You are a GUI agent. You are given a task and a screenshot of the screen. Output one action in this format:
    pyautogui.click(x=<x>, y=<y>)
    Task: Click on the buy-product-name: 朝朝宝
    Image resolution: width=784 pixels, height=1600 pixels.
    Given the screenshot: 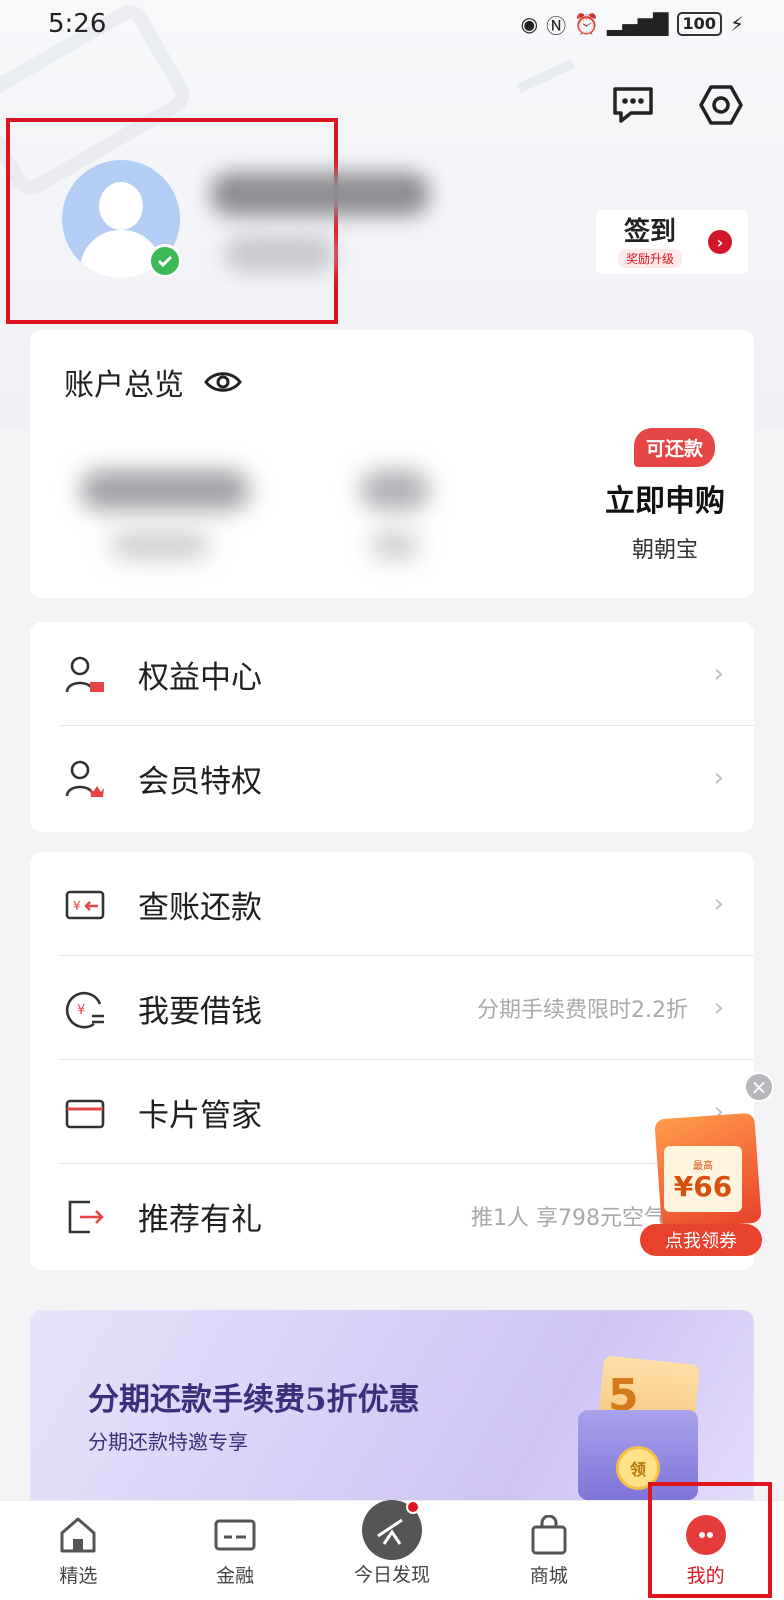 What is the action you would take?
    pyautogui.click(x=664, y=550)
    